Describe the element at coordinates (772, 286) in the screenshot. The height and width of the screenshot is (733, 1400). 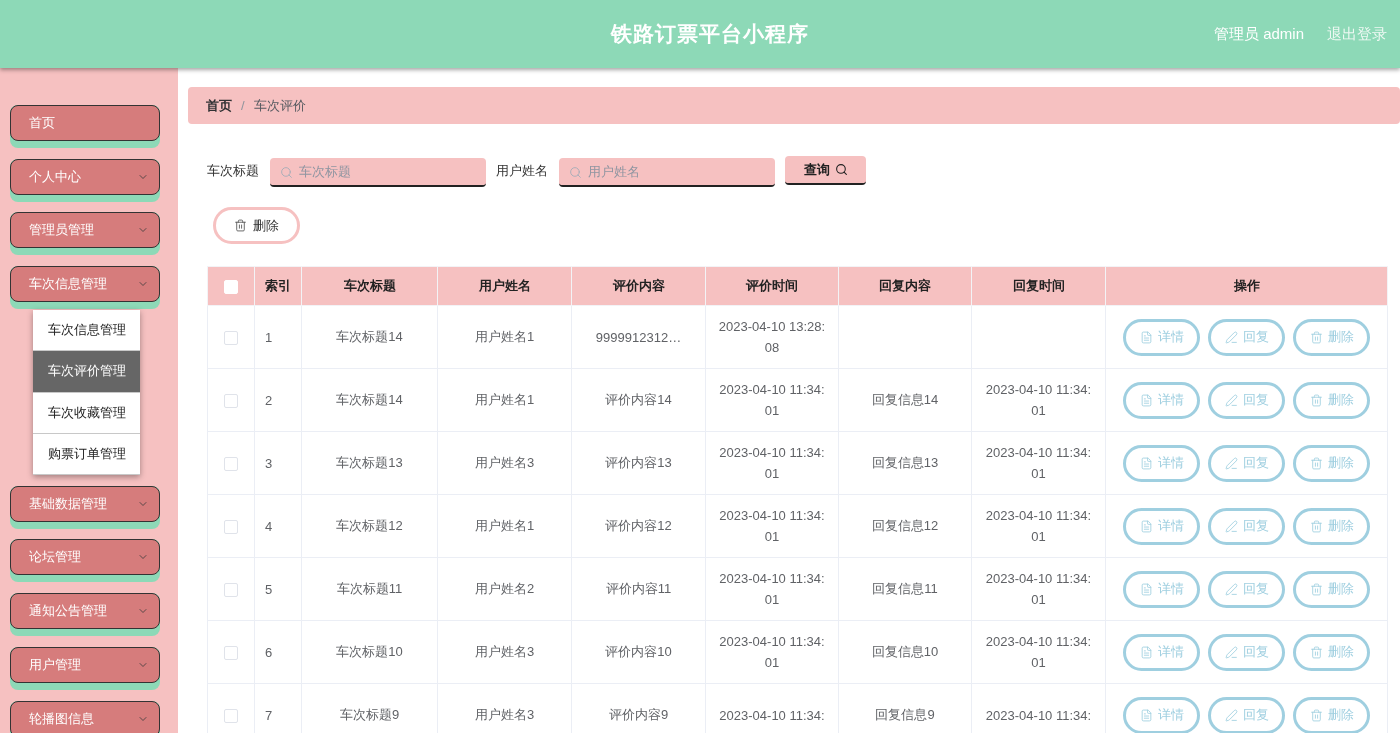
I see `column-header: 评价时间` at that location.